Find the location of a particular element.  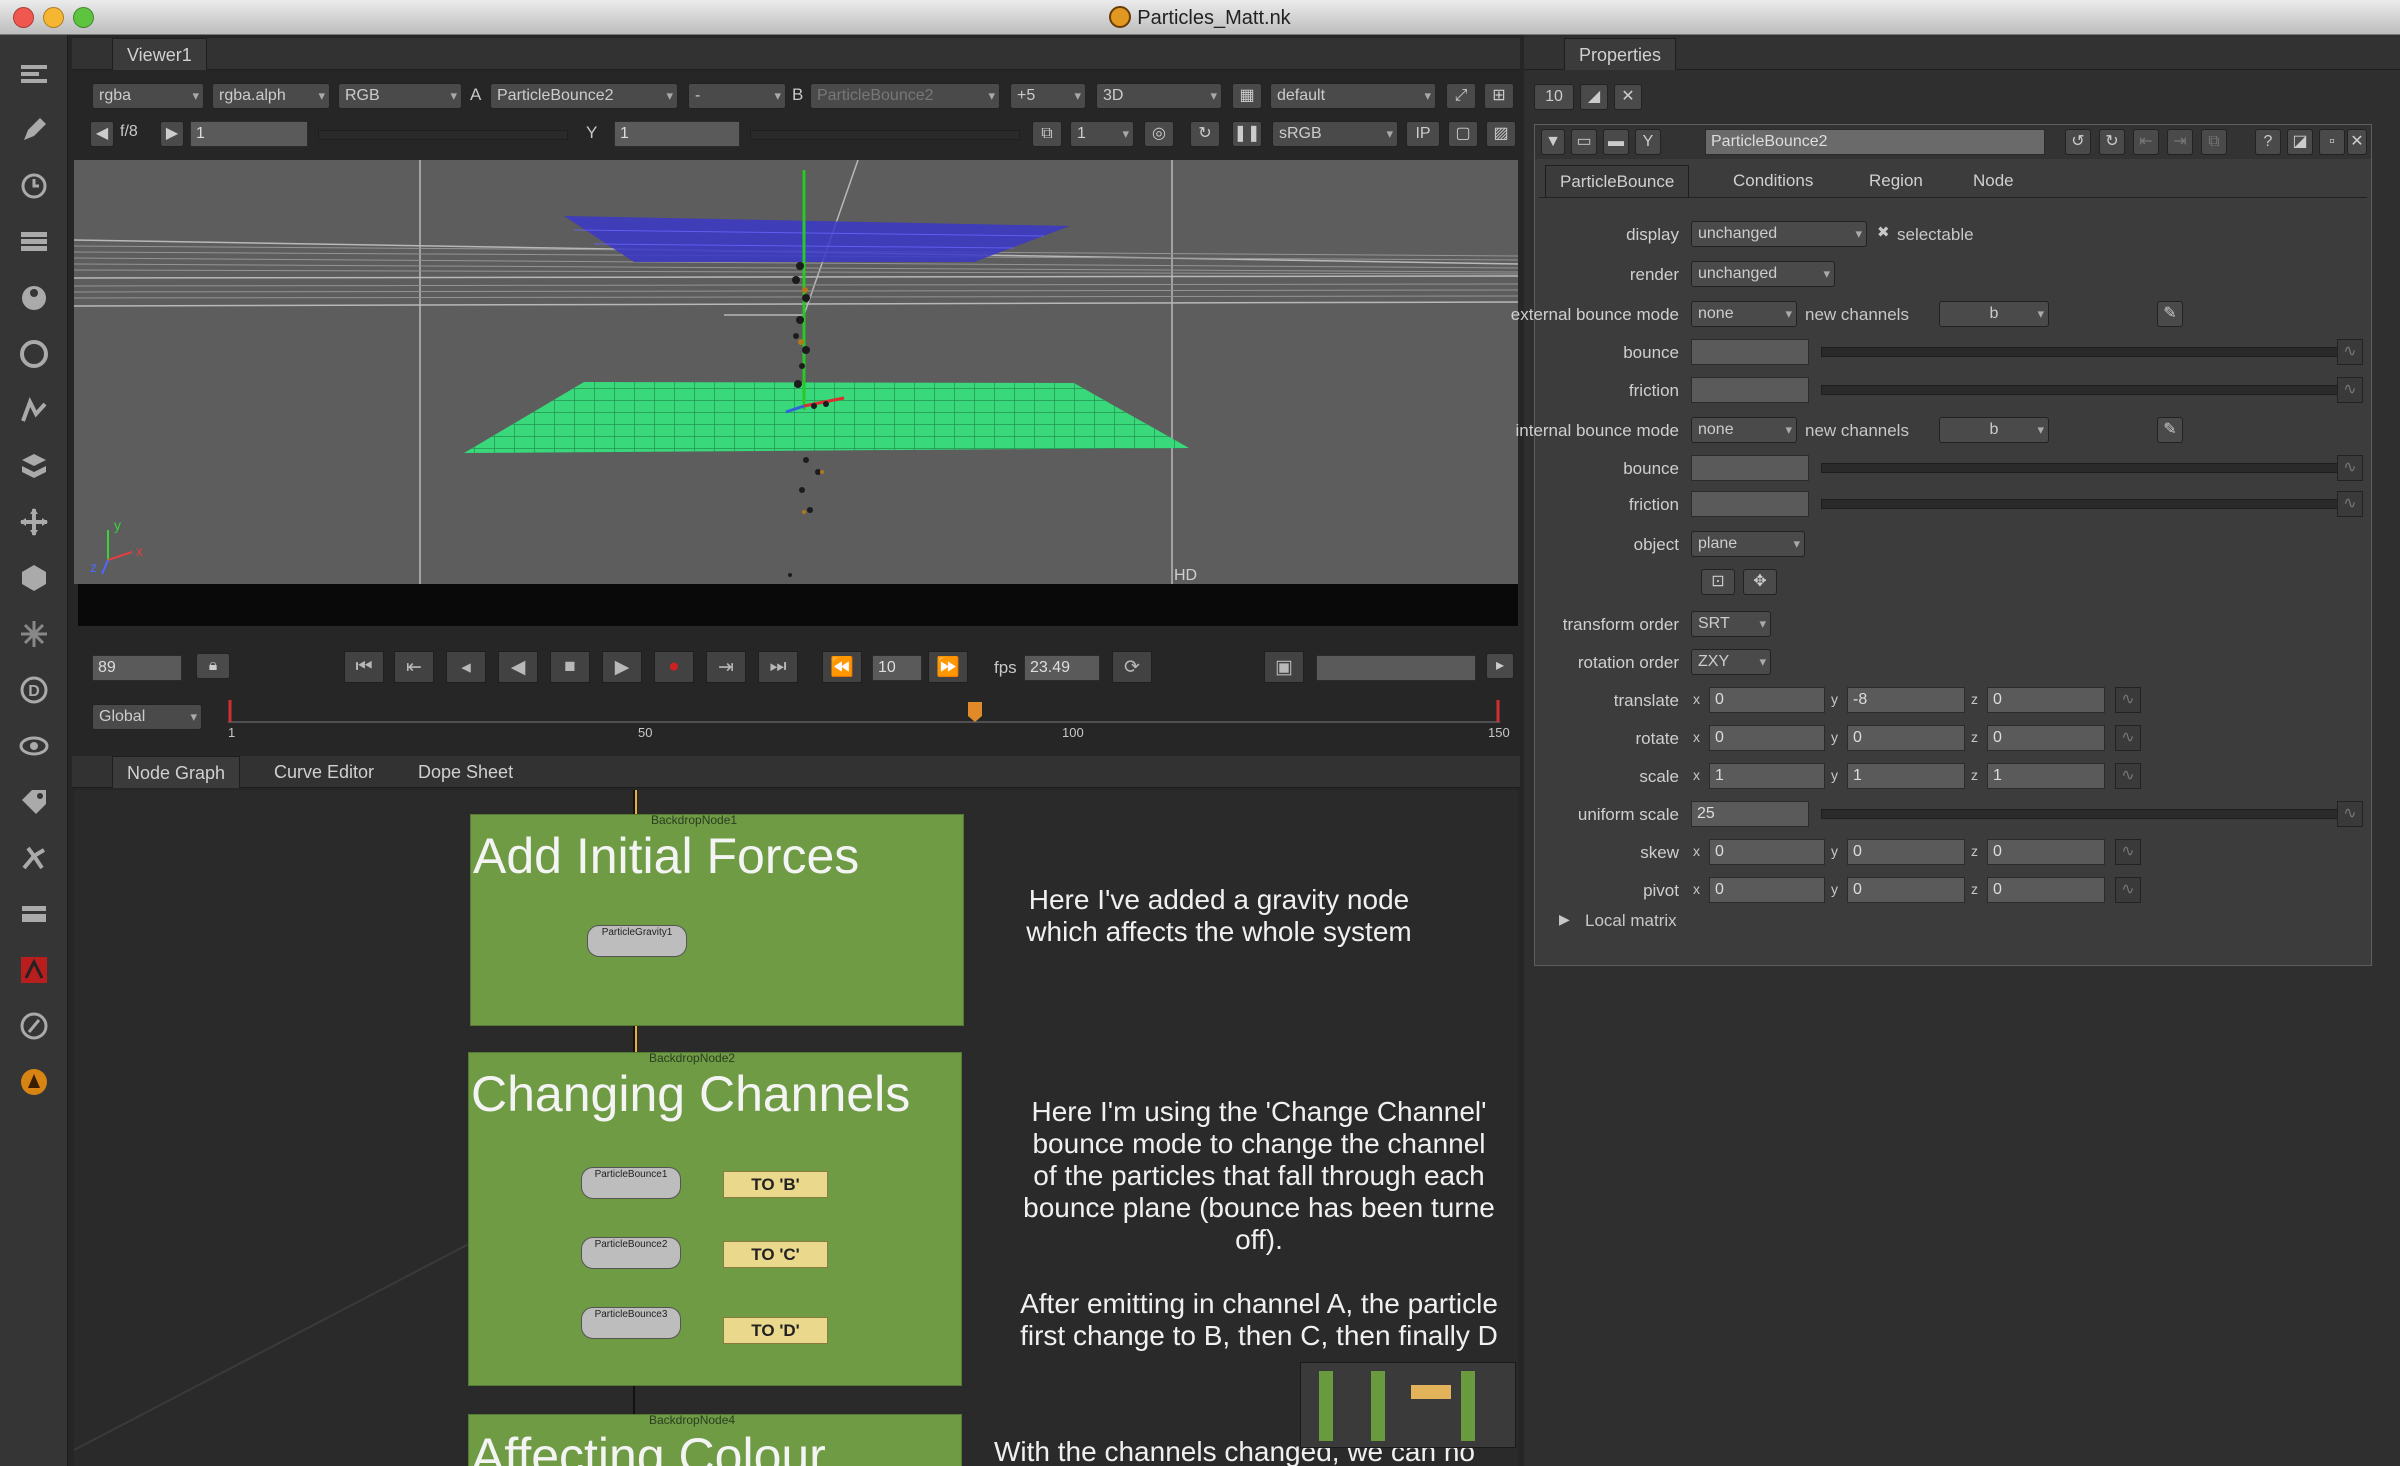

friction-input is located at coordinates (1750, 390).